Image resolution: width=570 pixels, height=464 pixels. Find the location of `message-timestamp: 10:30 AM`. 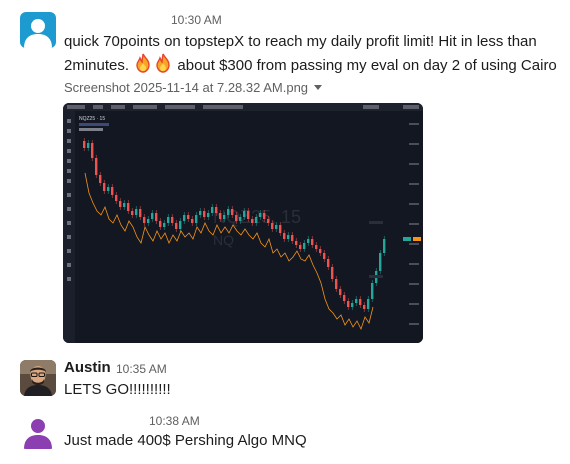

message-timestamp: 10:30 AM is located at coordinates (196, 20).